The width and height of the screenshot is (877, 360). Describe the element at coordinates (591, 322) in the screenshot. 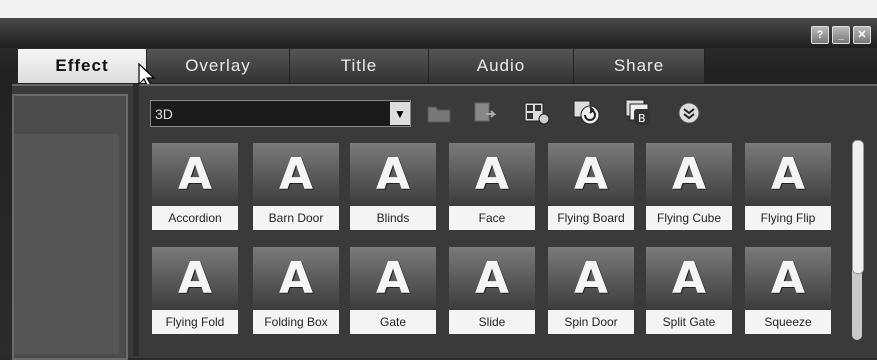

I see `effect-label: Spin Door` at that location.